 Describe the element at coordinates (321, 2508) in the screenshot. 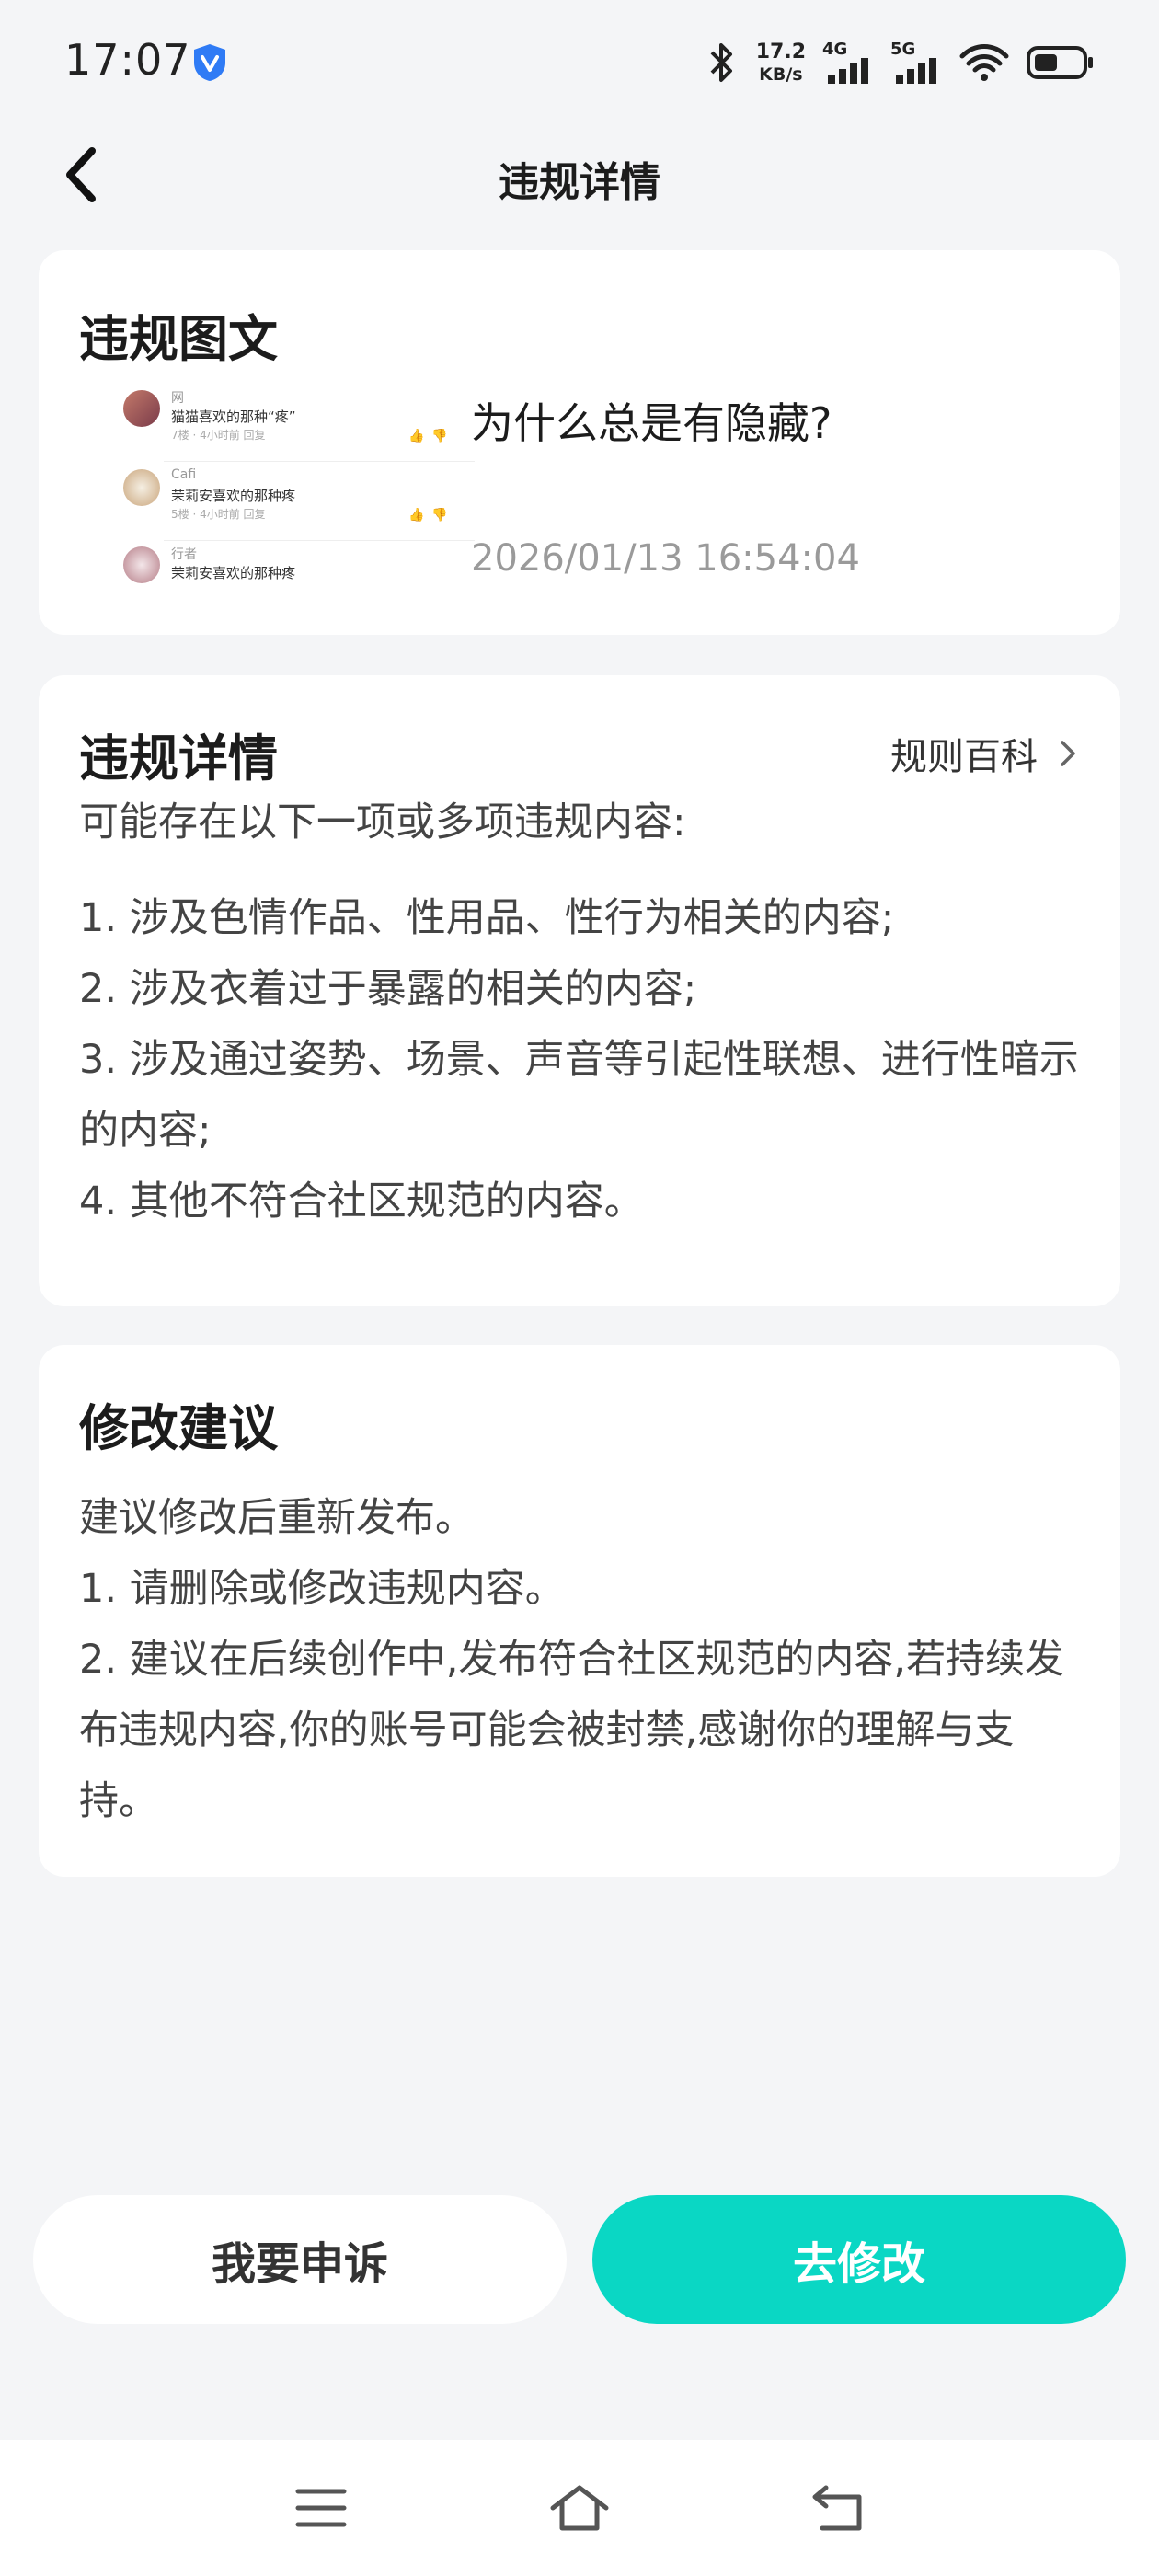

I see `menu-icon` at that location.